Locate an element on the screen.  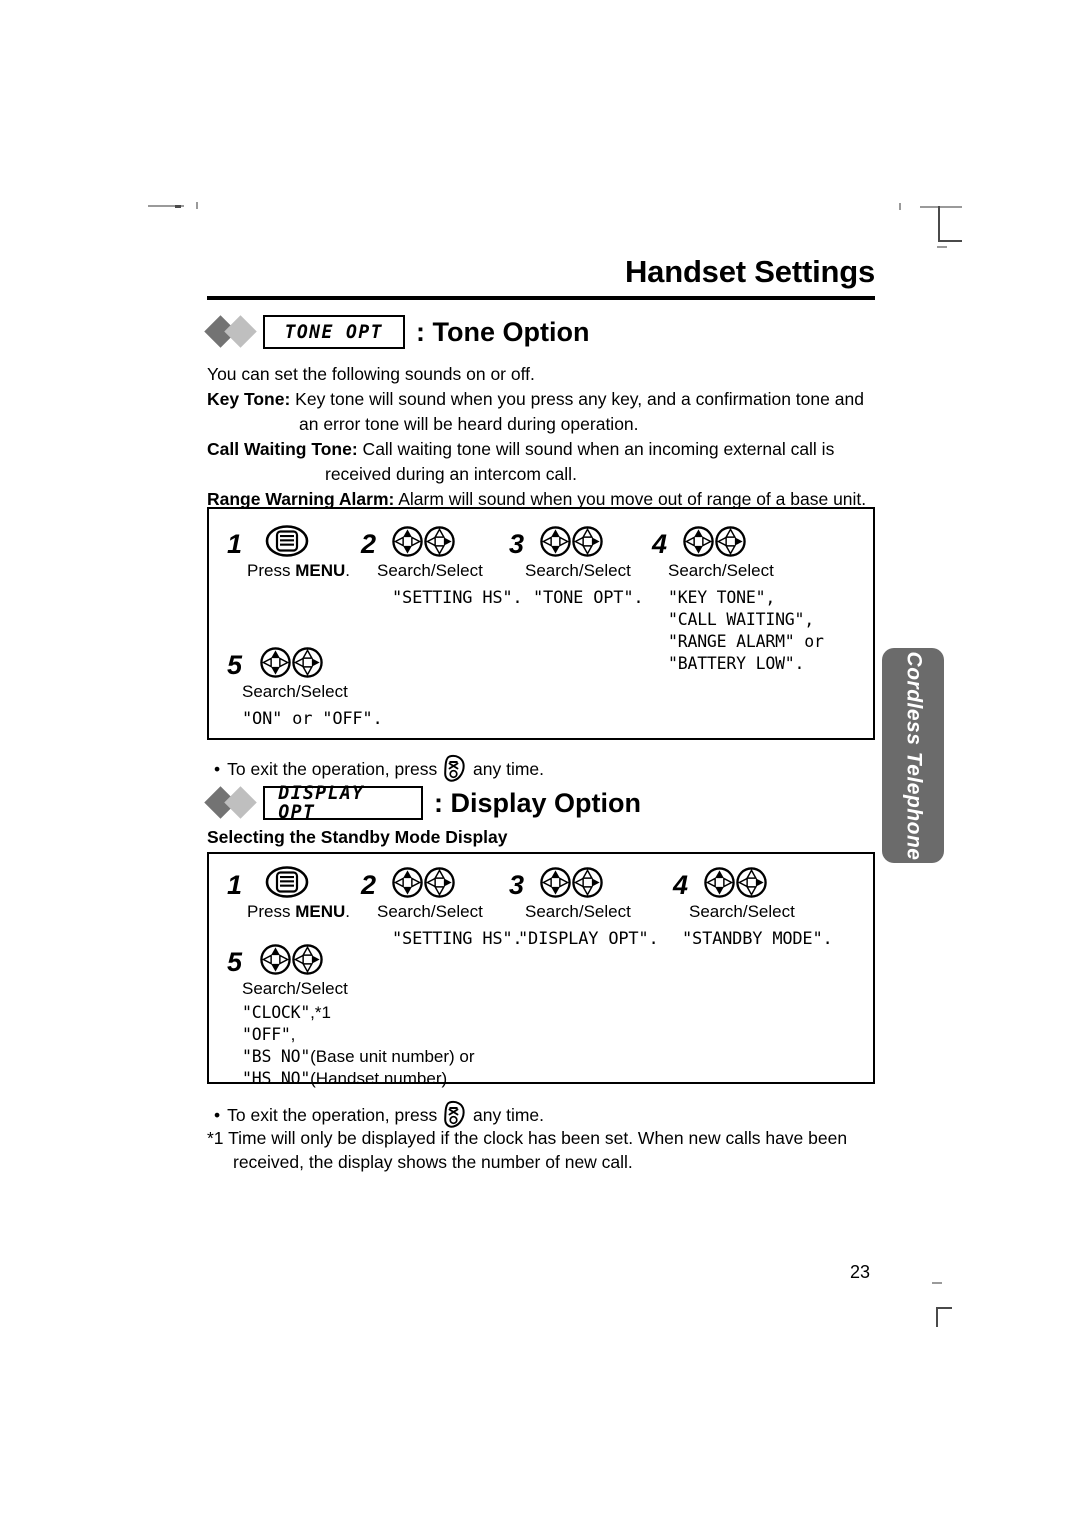
exit-note-text-post: any time. is located at coordinates (509, 769).